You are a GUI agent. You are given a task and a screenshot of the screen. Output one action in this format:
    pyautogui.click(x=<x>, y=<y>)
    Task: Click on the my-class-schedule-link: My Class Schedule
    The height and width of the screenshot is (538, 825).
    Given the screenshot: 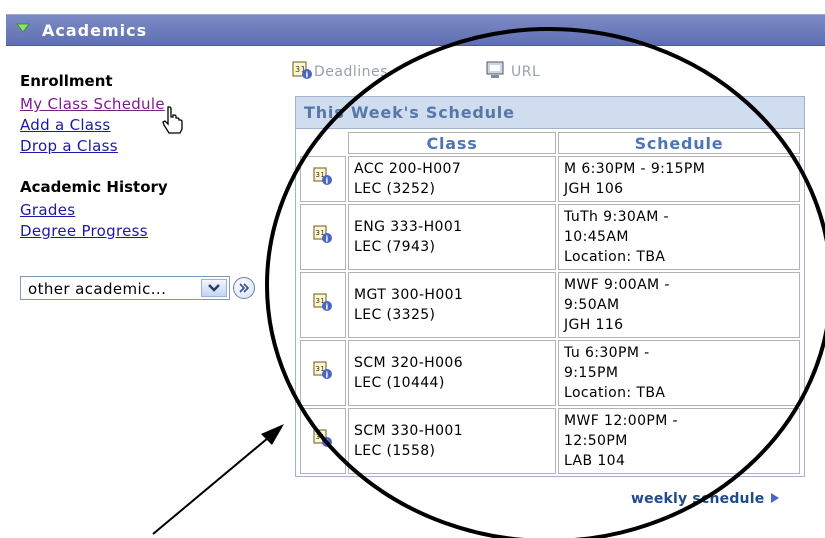 What is the action you would take?
    pyautogui.click(x=92, y=104)
    